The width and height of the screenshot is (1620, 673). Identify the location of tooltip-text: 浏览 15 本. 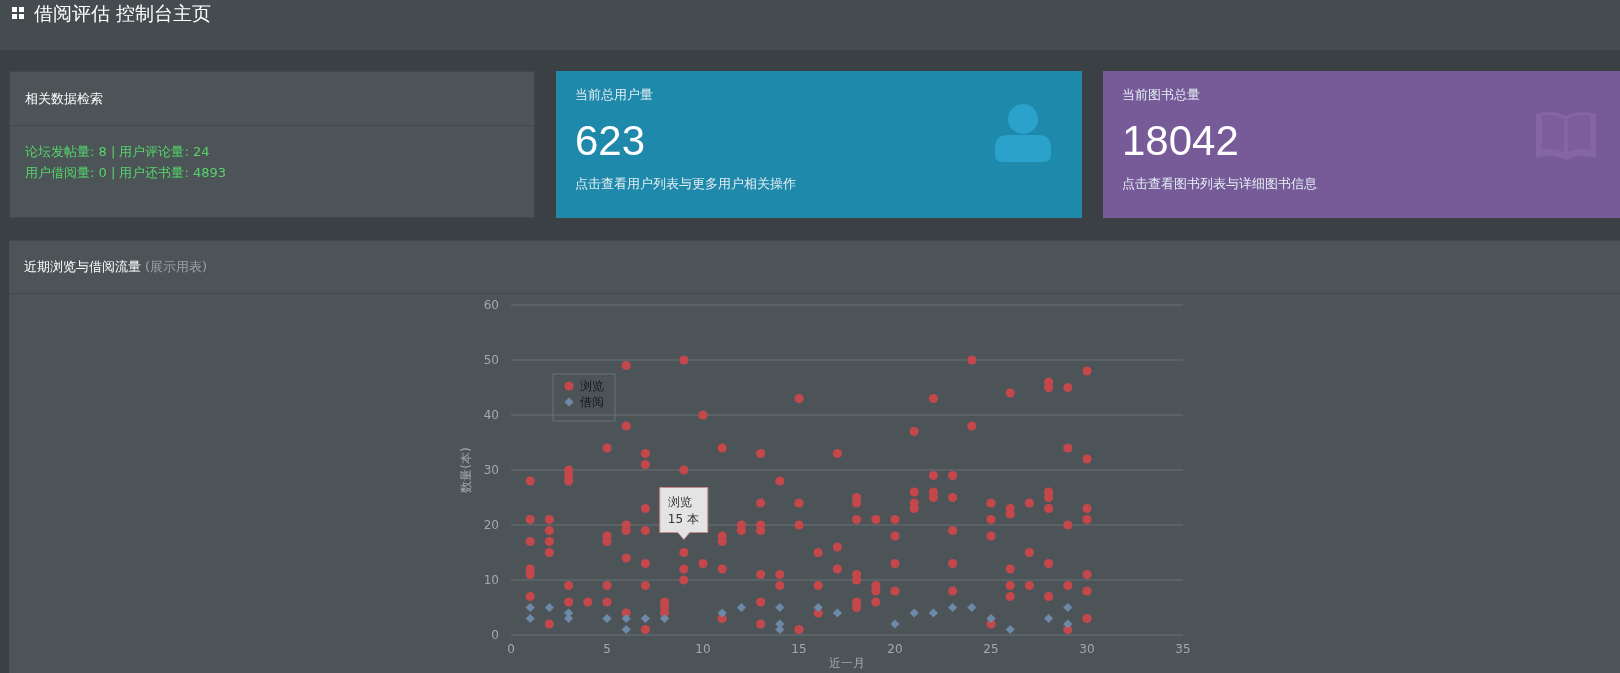
(683, 510).